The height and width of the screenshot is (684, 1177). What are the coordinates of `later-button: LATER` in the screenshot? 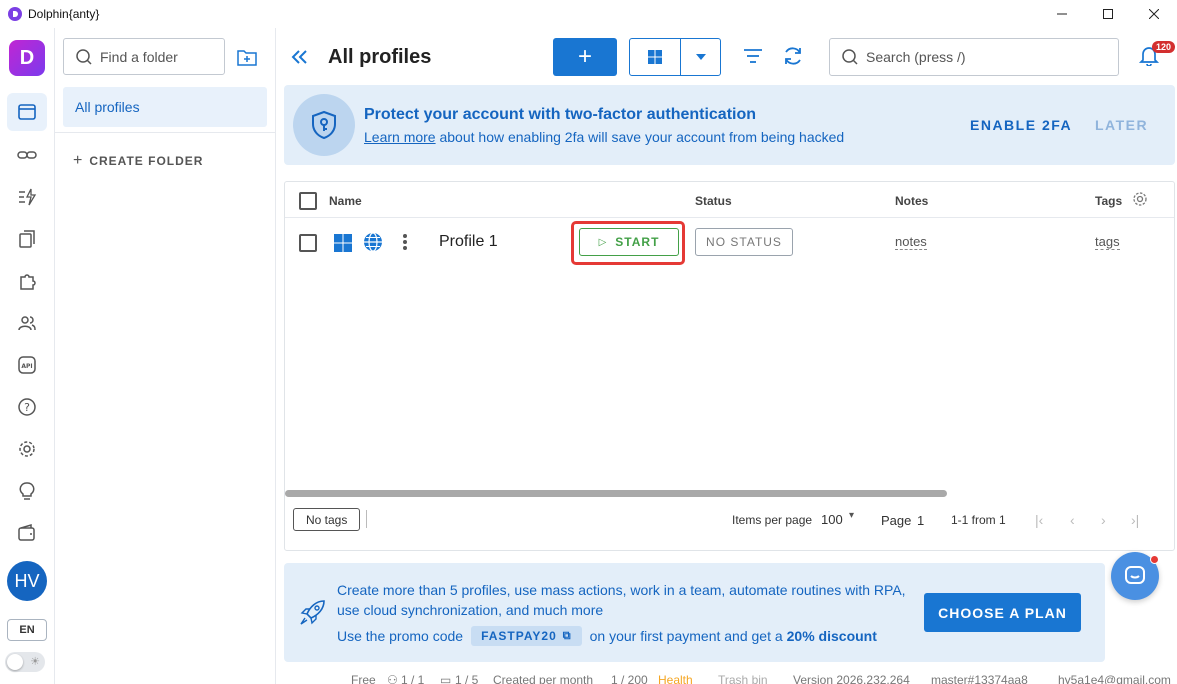 It's located at (1121, 125).